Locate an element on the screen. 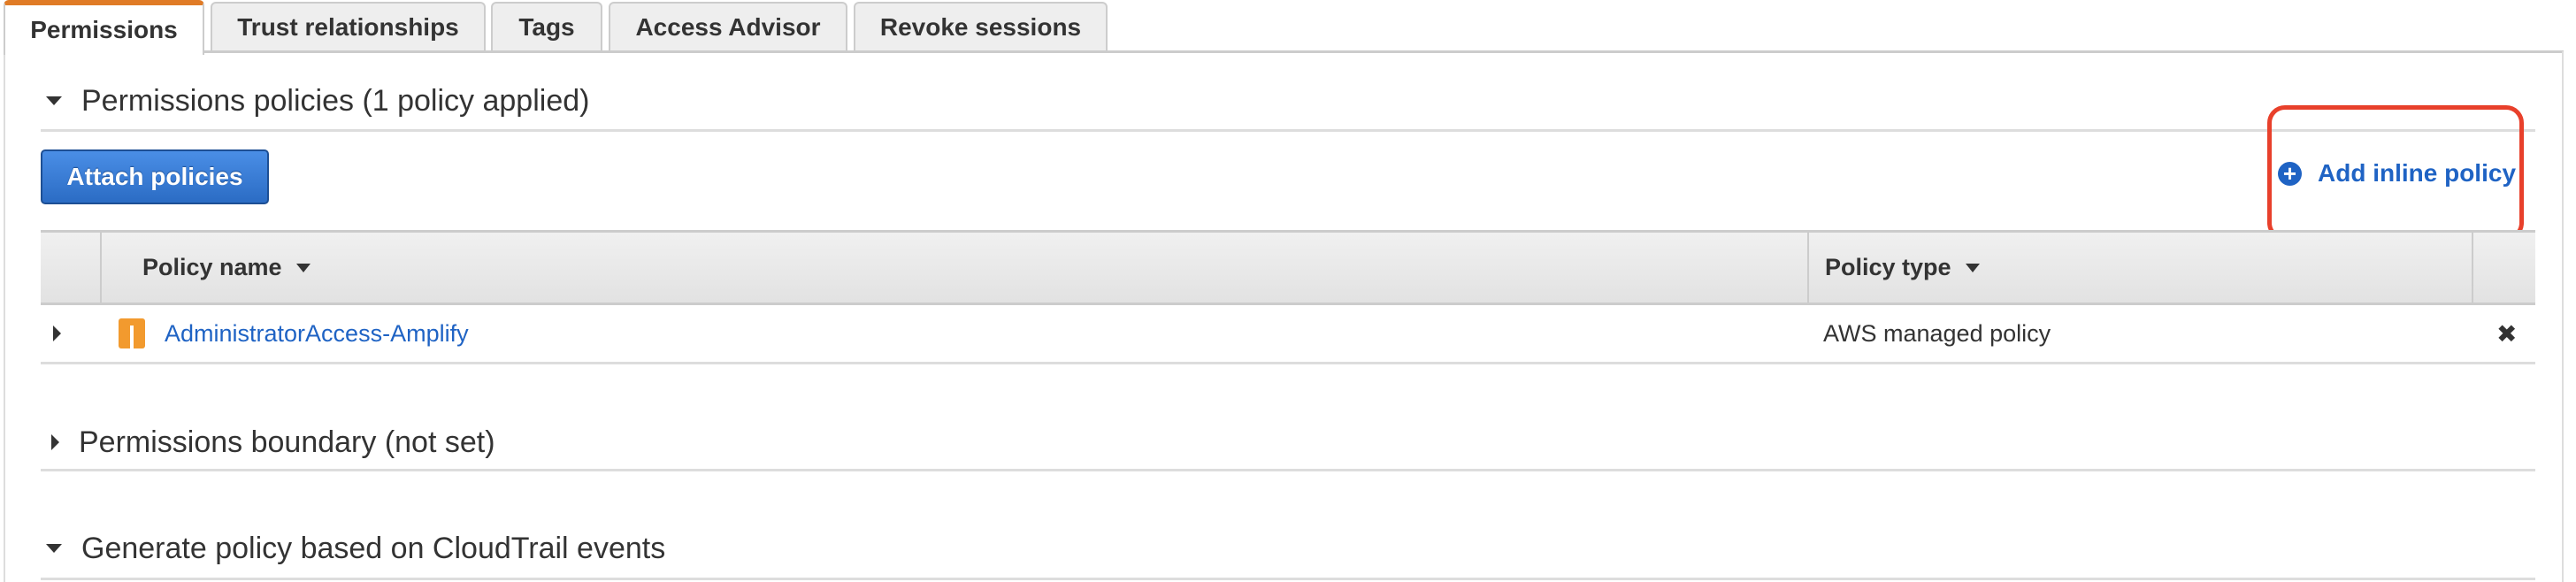  tab-tags: Tags is located at coordinates (546, 26).